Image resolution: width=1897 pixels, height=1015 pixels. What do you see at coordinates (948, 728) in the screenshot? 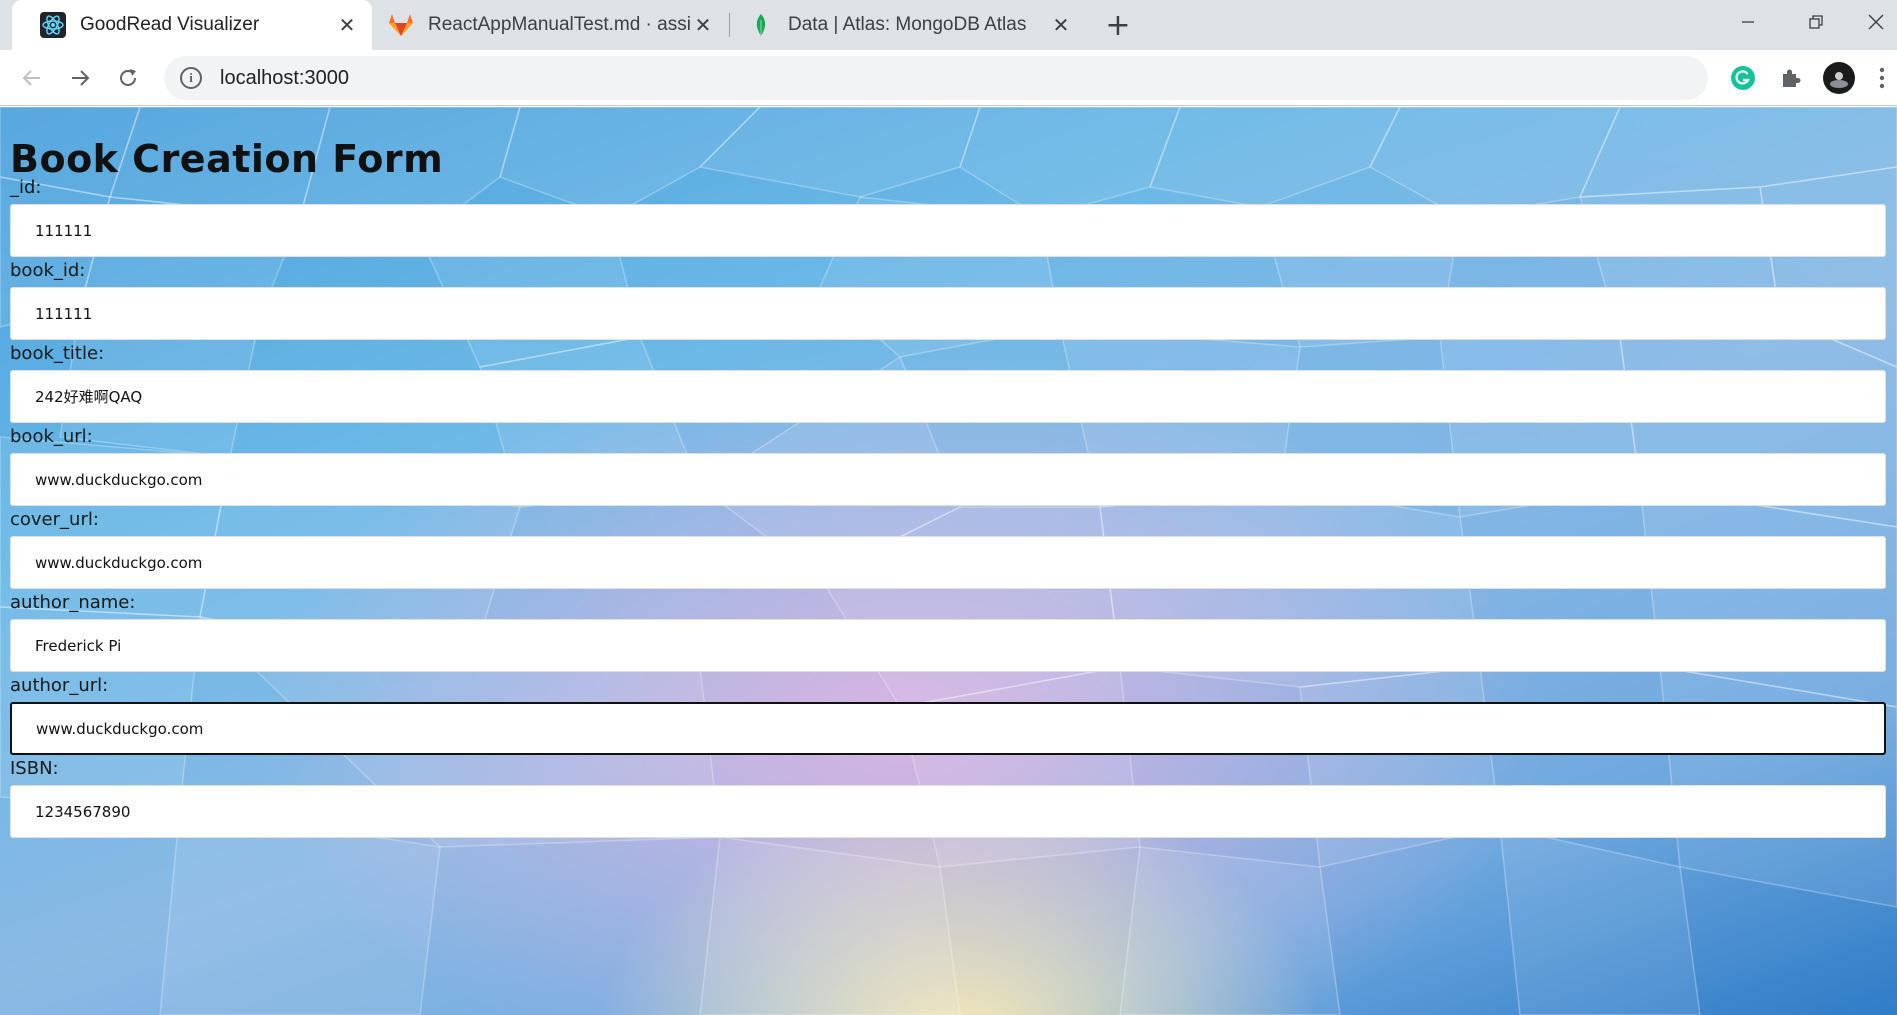
I see `author-url-input` at bounding box center [948, 728].